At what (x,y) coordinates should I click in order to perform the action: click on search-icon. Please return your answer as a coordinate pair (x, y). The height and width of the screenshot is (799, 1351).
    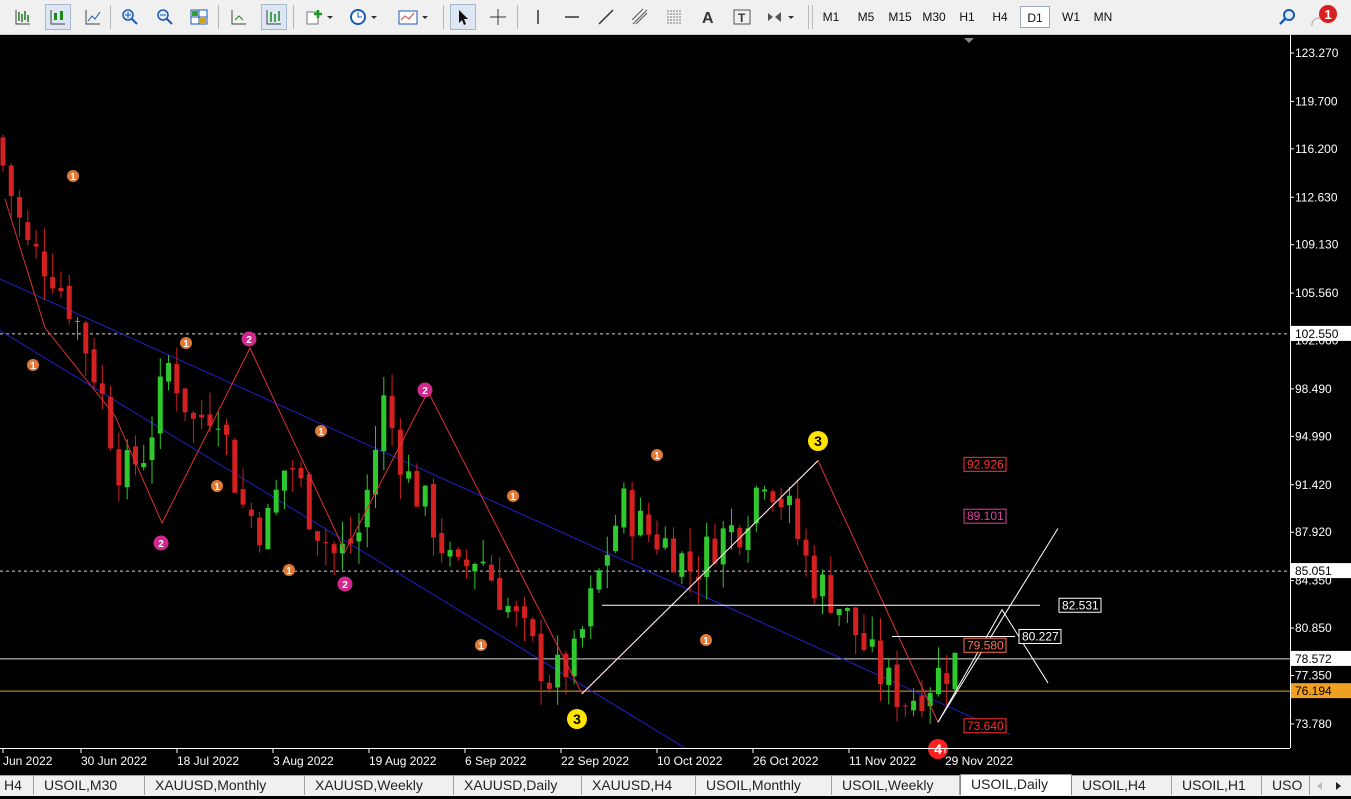
    Looking at the image, I should click on (1287, 17).